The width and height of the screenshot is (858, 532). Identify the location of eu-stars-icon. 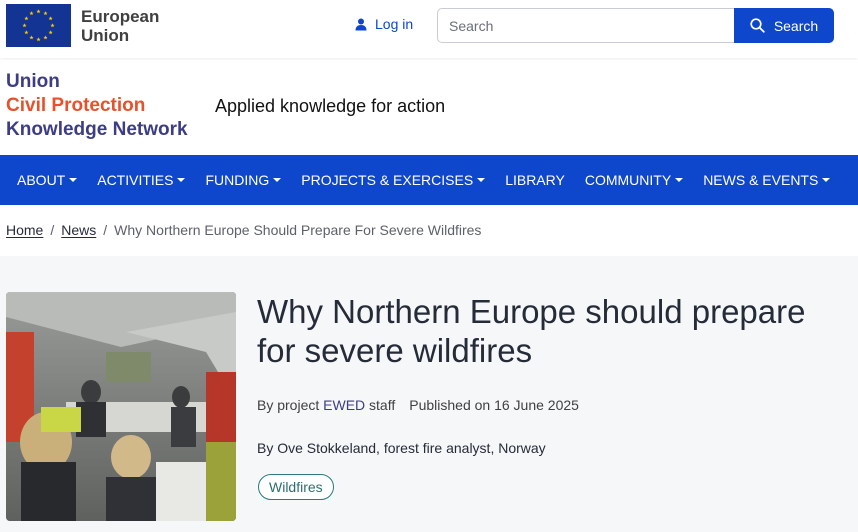
(38, 25).